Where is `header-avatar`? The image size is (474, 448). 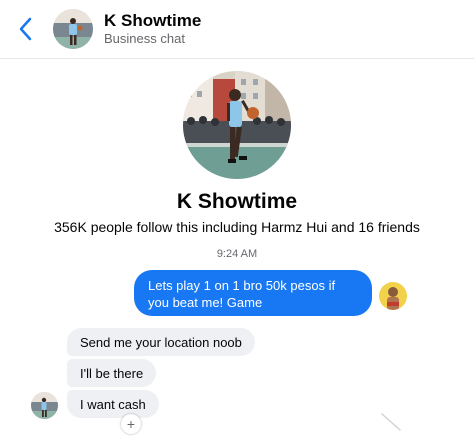
header-avatar is located at coordinates (73, 29).